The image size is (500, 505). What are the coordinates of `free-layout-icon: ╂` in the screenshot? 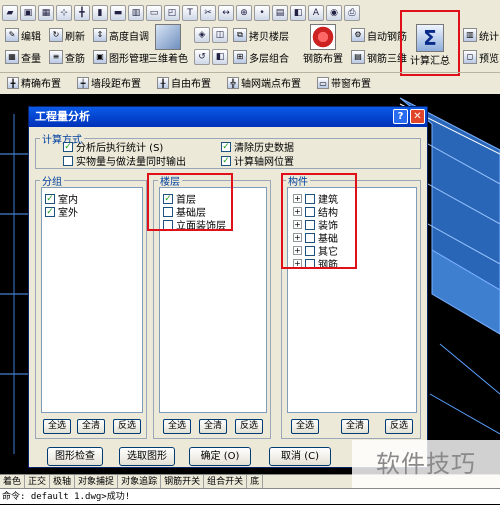 It's located at (163, 82).